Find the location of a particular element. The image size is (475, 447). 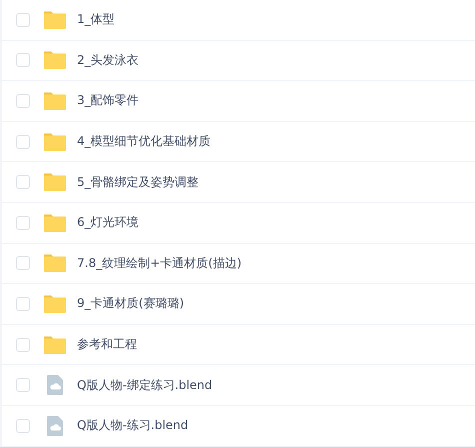

file-name: 3_配饰零件 is located at coordinates (108, 101).